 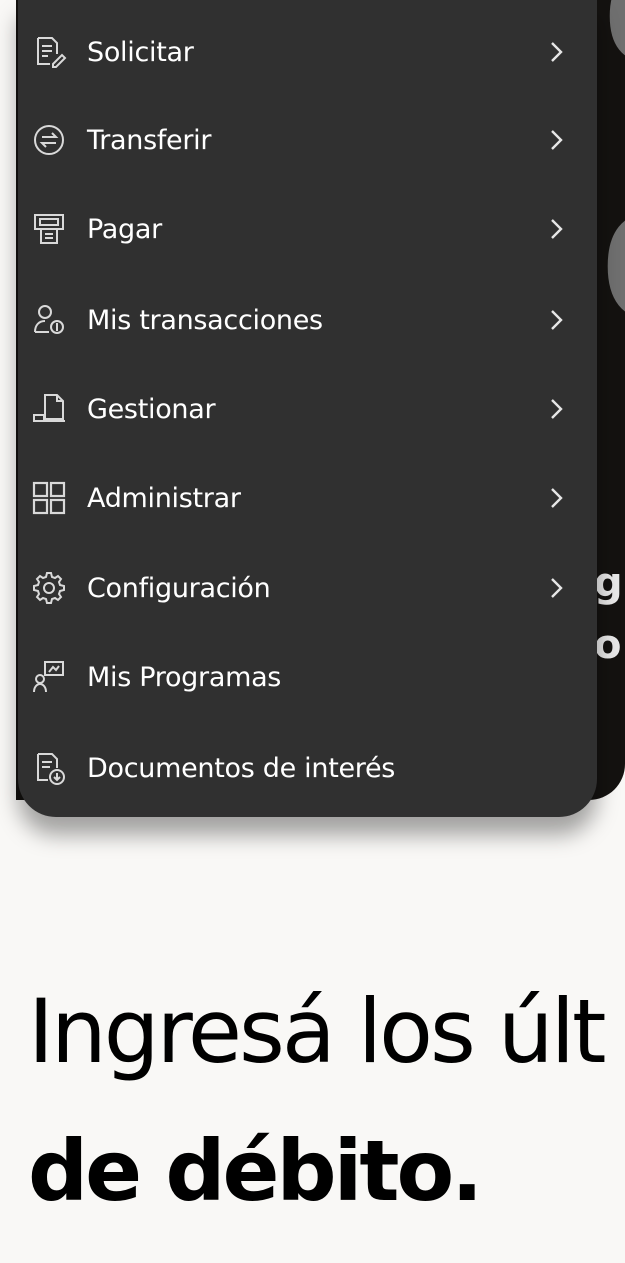 I want to click on menu-item-label: Transferir, so click(x=149, y=140).